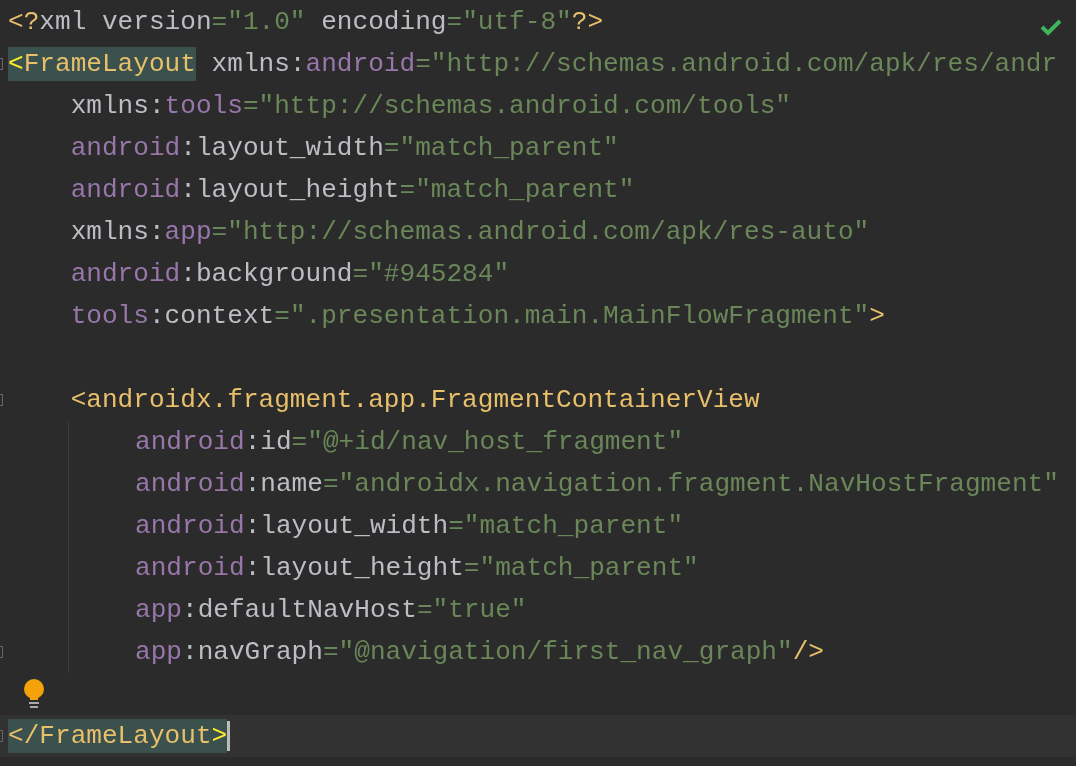 The image size is (1076, 766). Describe the element at coordinates (1051, 27) in the screenshot. I see `check-icon` at that location.